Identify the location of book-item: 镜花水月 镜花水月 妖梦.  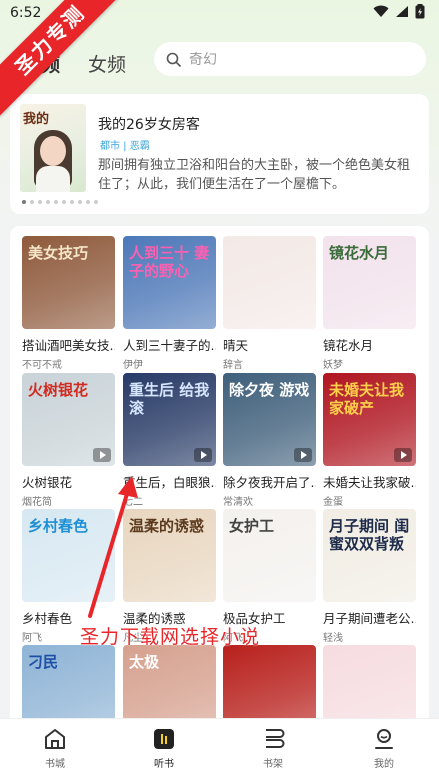
(369, 303).